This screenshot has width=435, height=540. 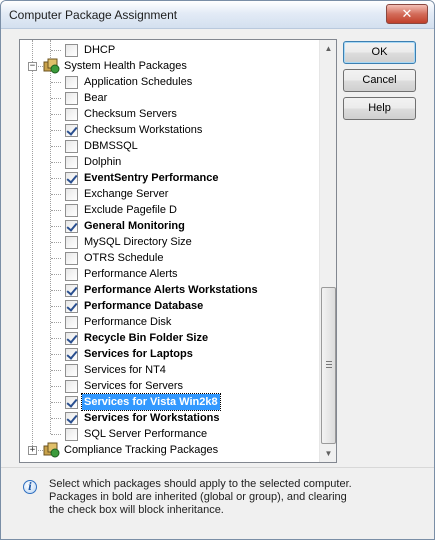 I want to click on tree-item-row: Services for Workstations, so click(x=169, y=418).